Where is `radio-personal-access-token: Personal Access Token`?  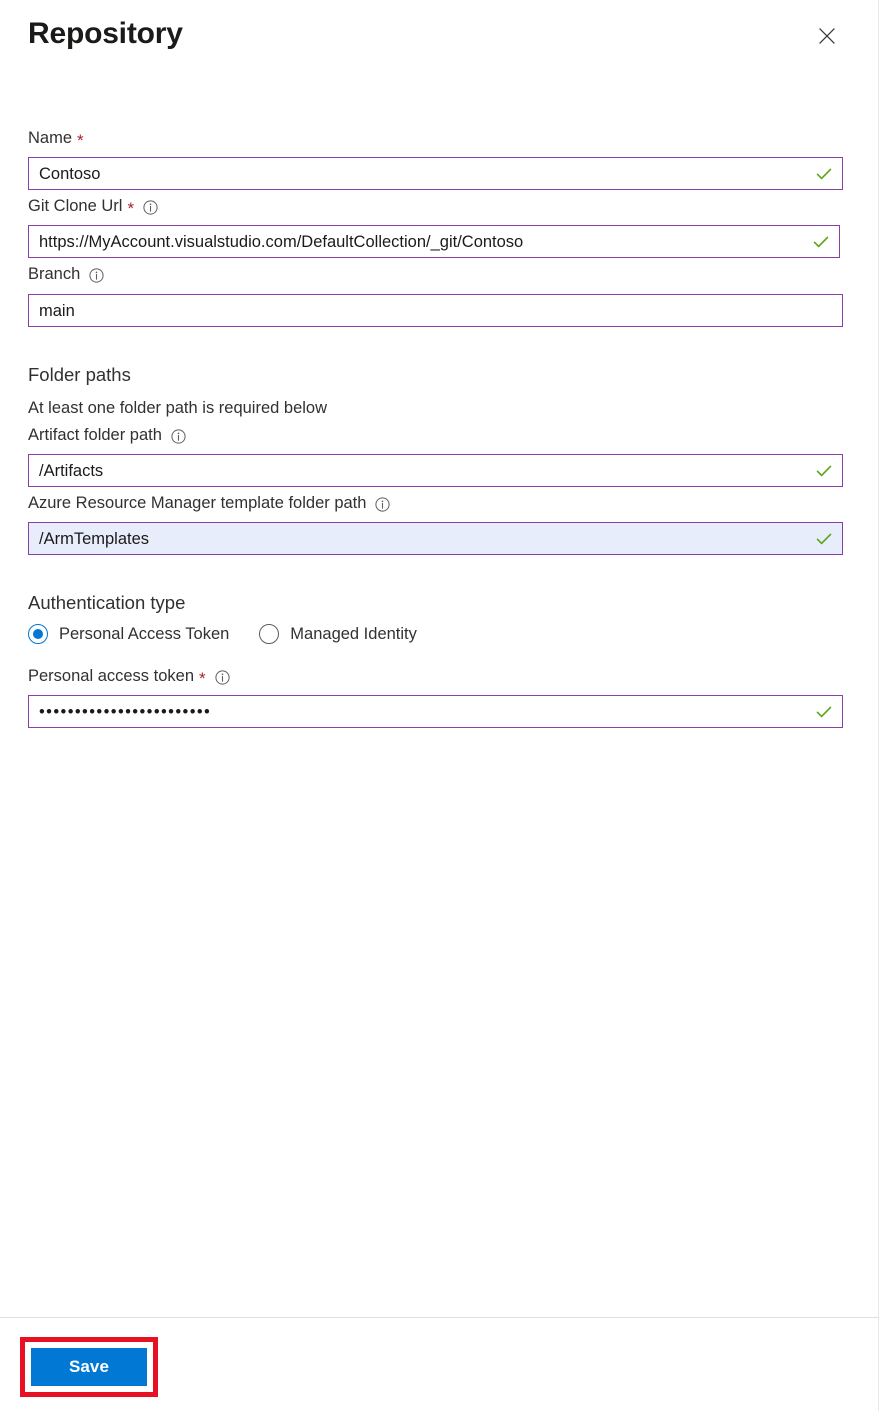
radio-personal-access-token: Personal Access Token is located at coordinates (128, 634).